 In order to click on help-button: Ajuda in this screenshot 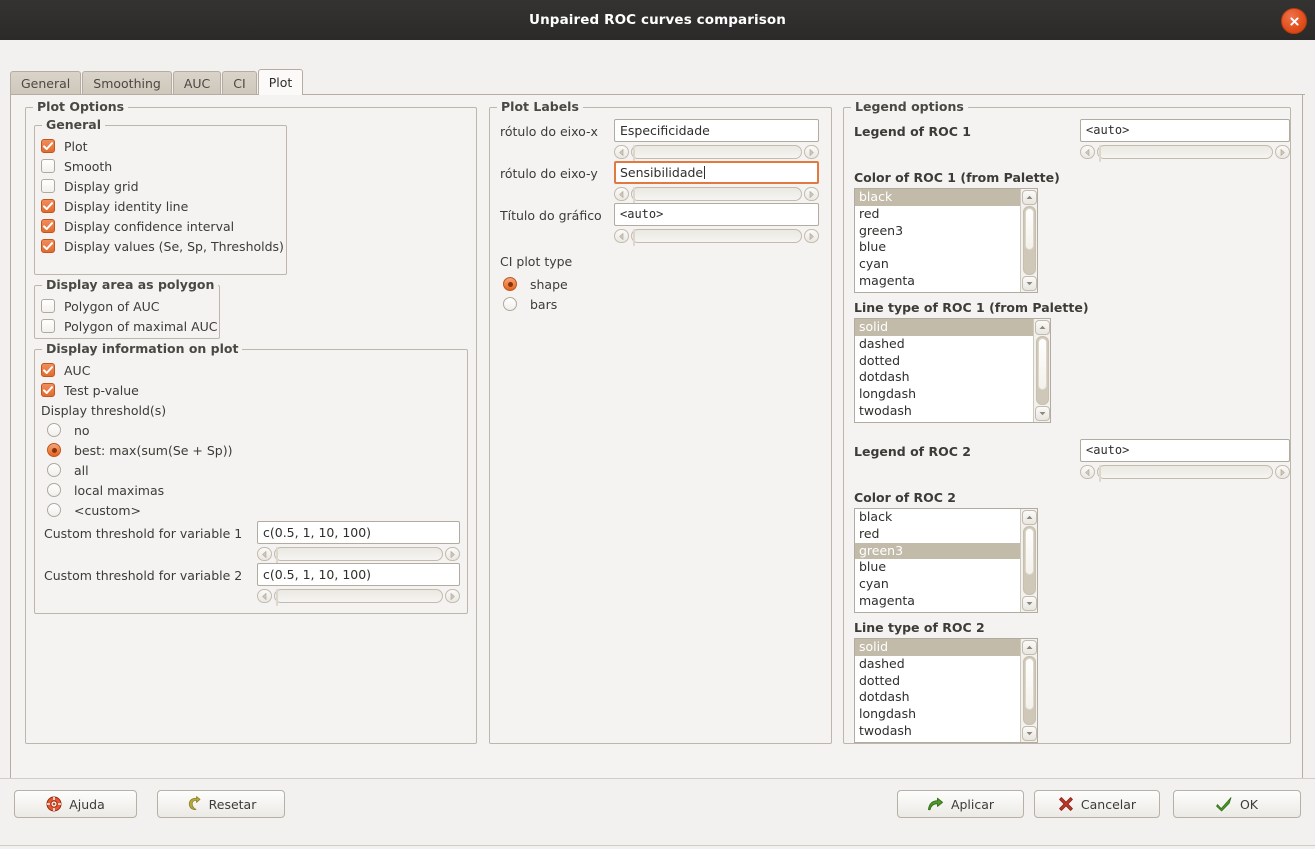, I will do `click(75, 804)`.